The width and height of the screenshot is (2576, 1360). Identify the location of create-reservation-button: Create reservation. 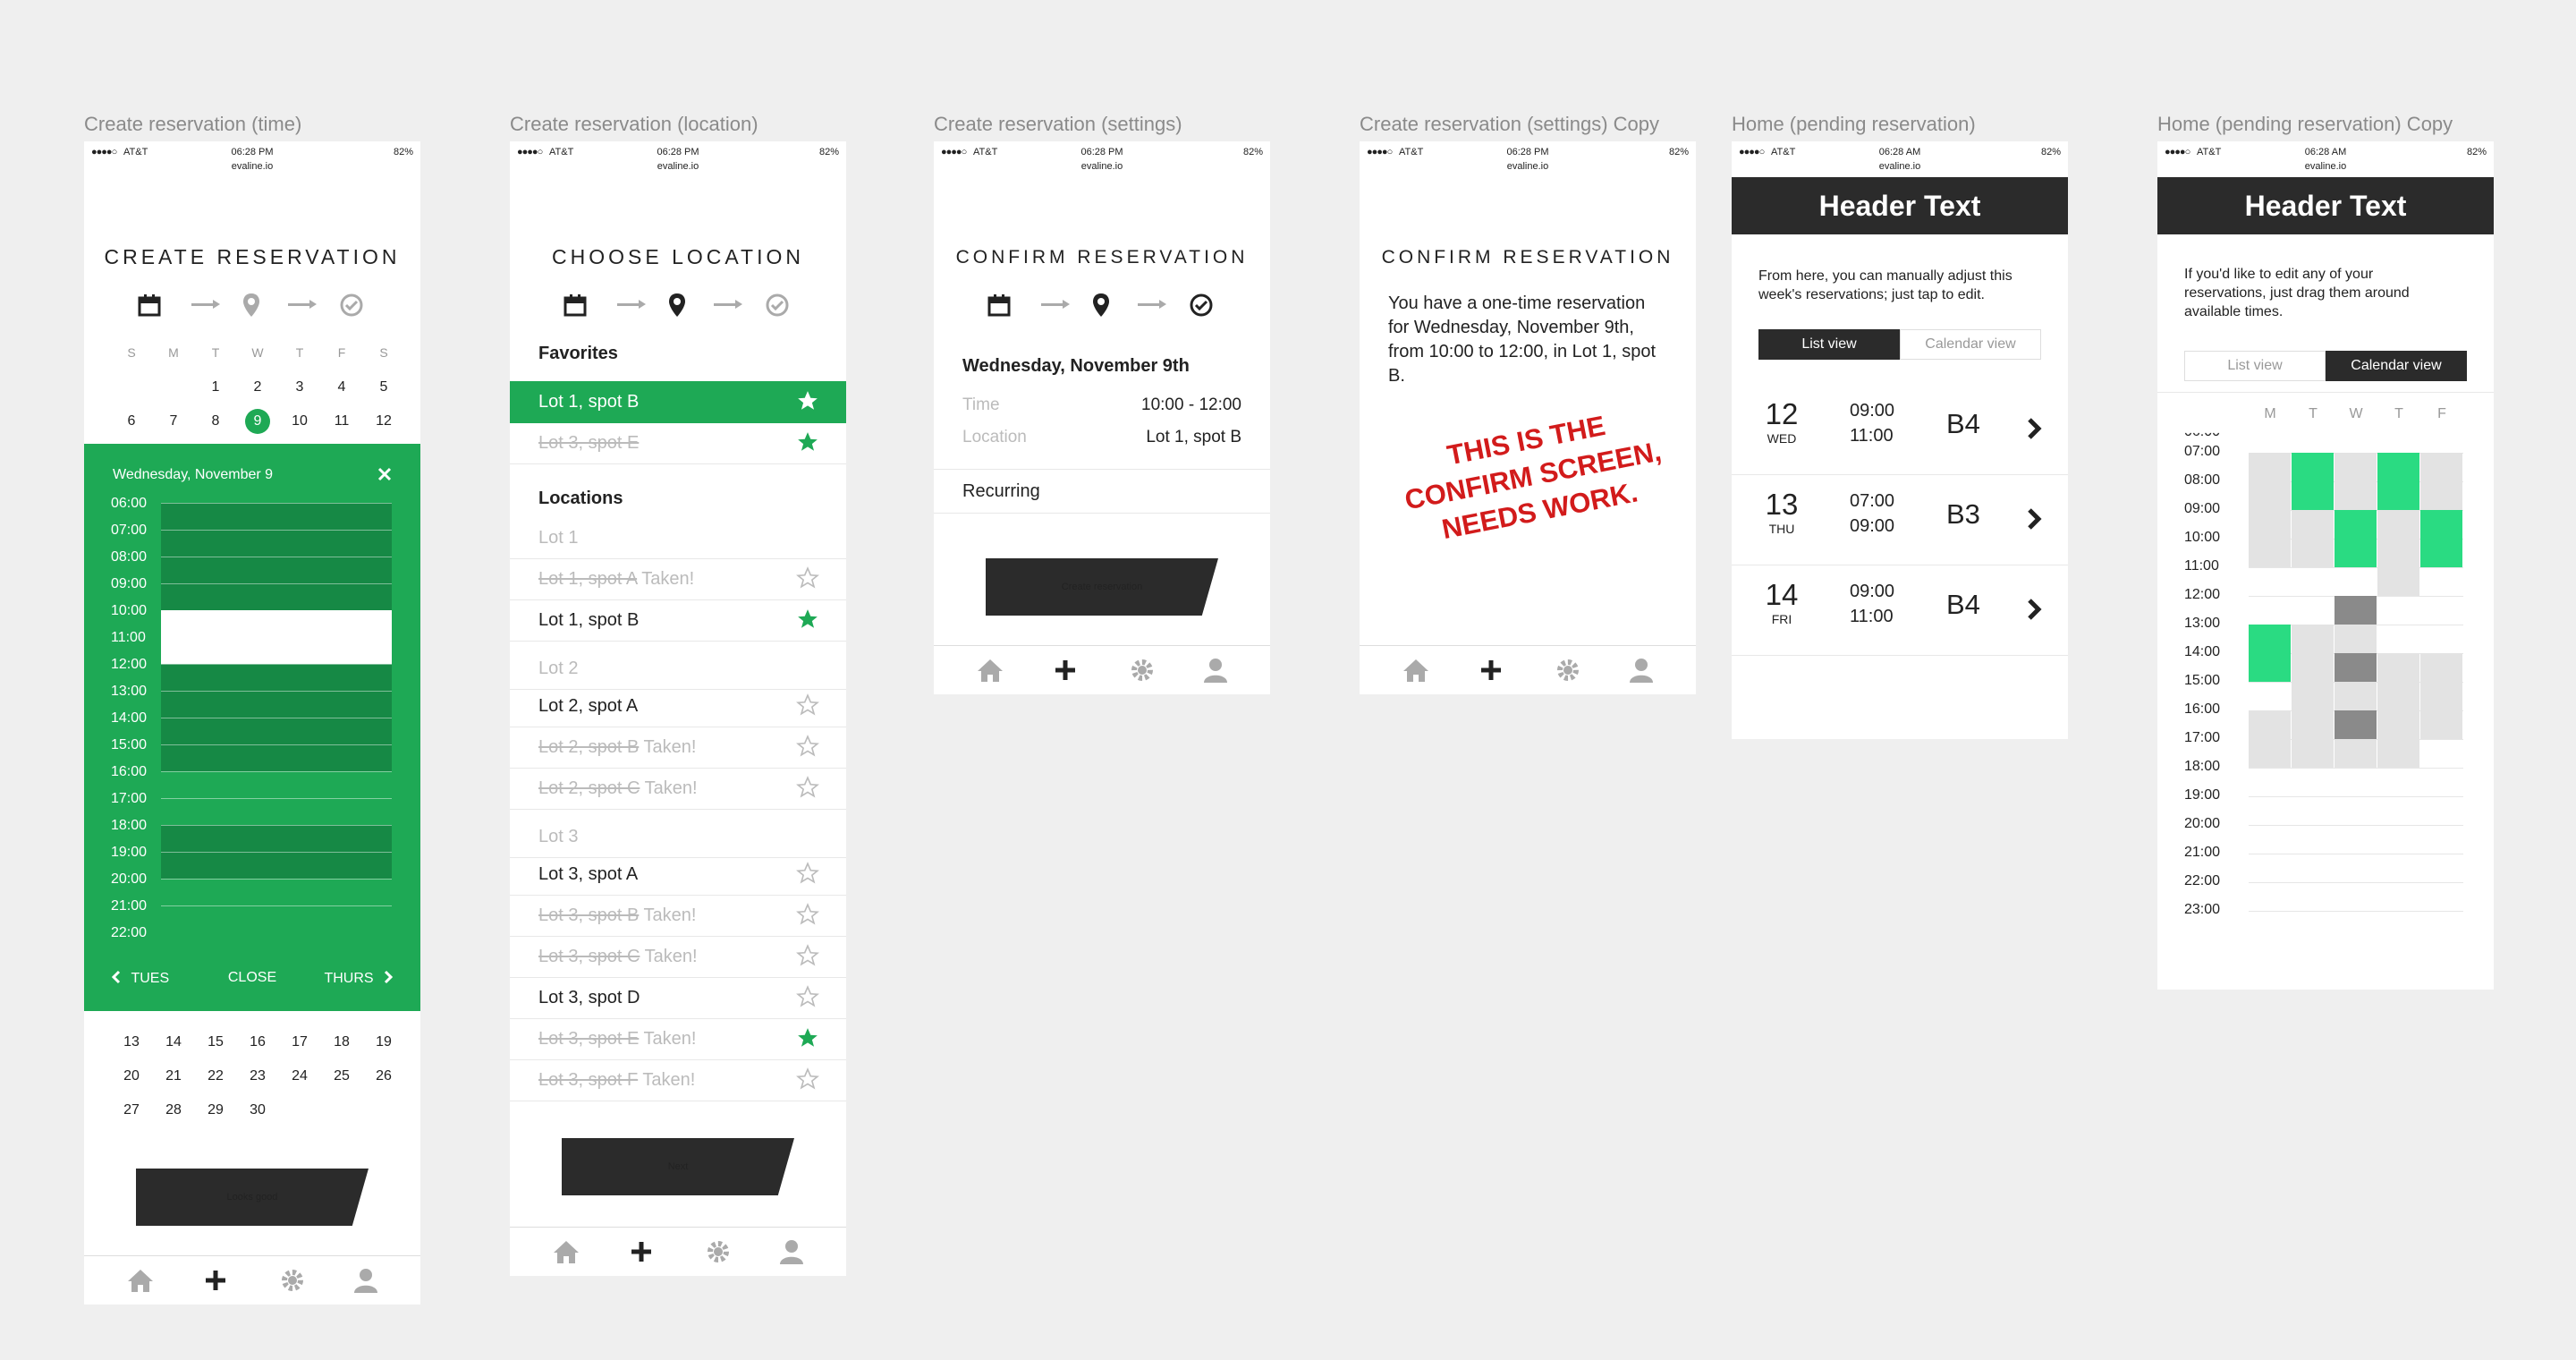
(1102, 587).